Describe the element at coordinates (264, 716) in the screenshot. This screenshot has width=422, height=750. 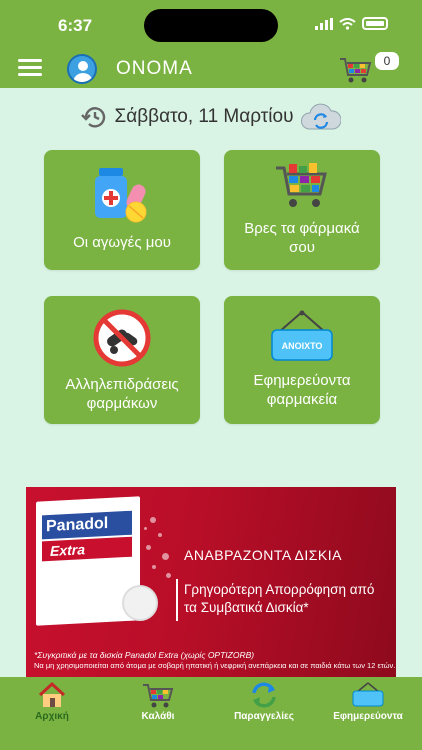
I see `tab-label: Παραγγελίες` at that location.